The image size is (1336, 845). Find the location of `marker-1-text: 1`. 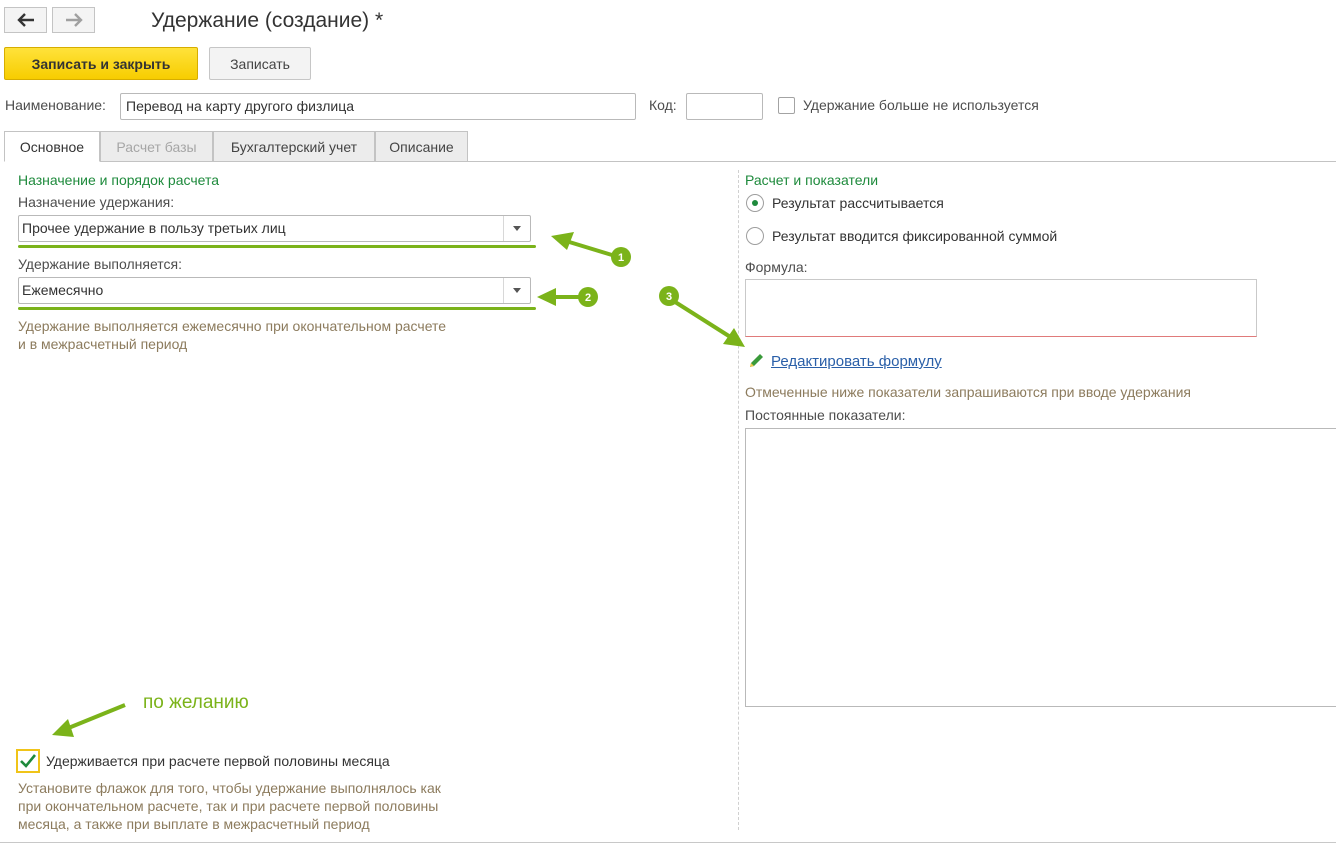

marker-1-text: 1 is located at coordinates (621, 258).